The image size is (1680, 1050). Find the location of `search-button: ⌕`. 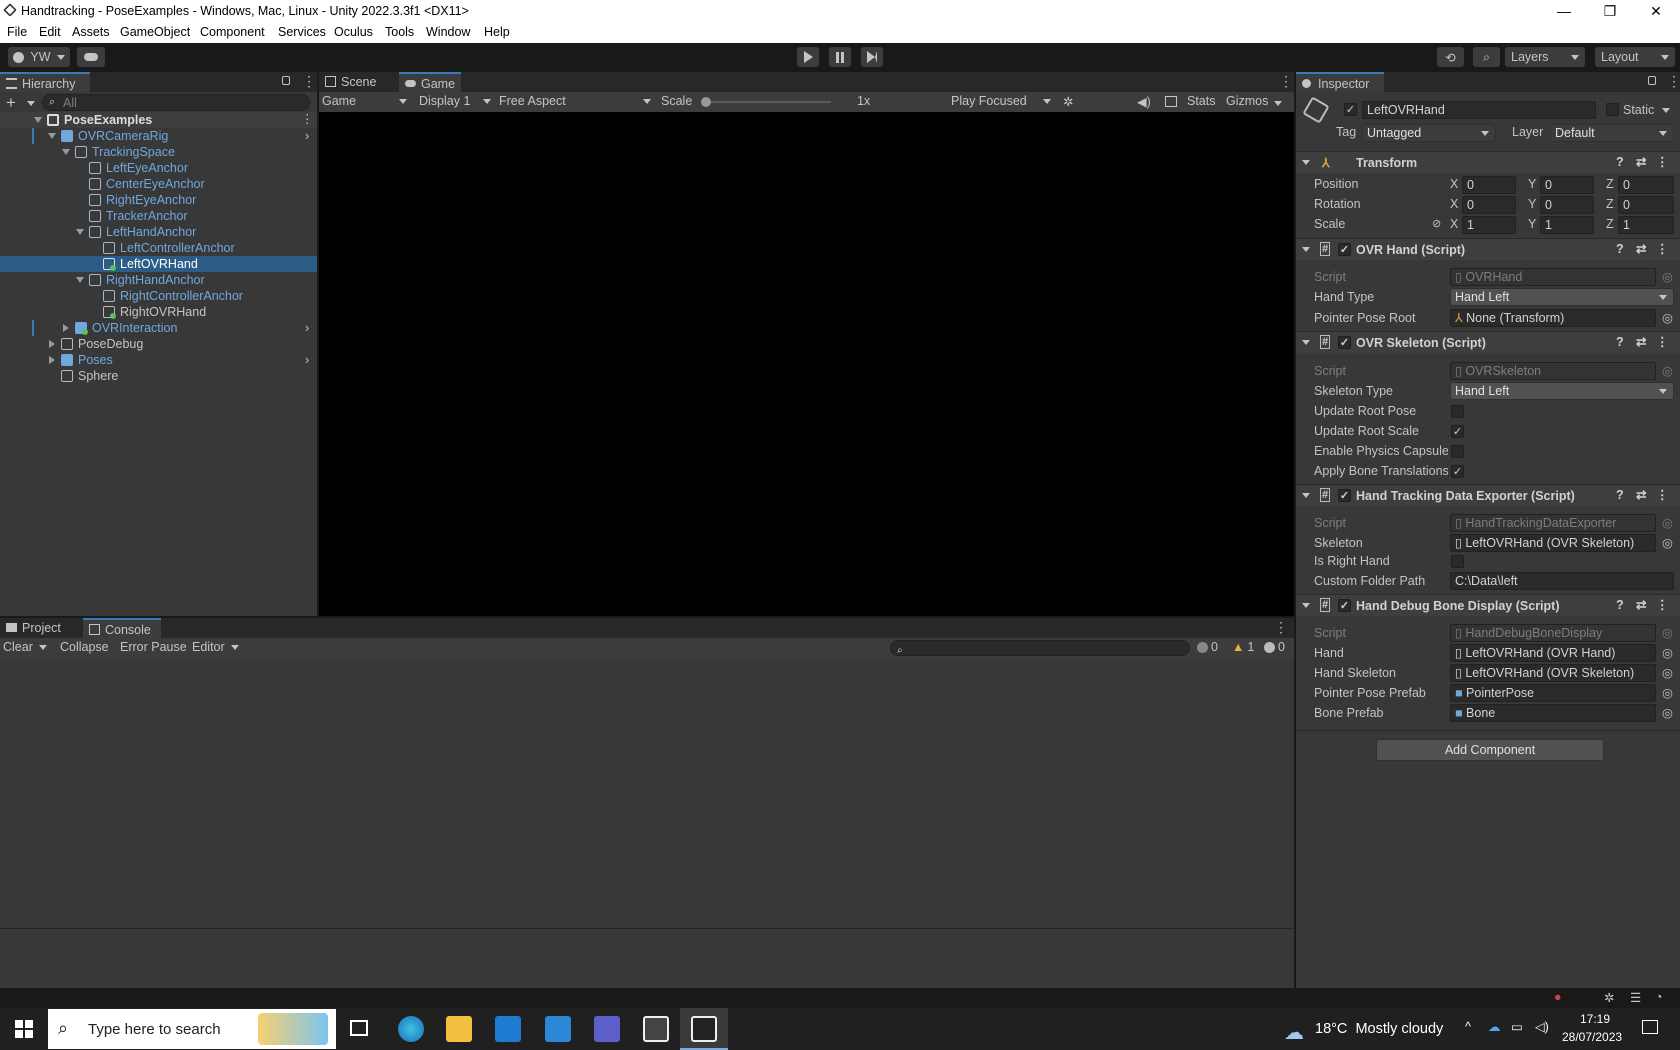

search-button: ⌕ is located at coordinates (1486, 57).